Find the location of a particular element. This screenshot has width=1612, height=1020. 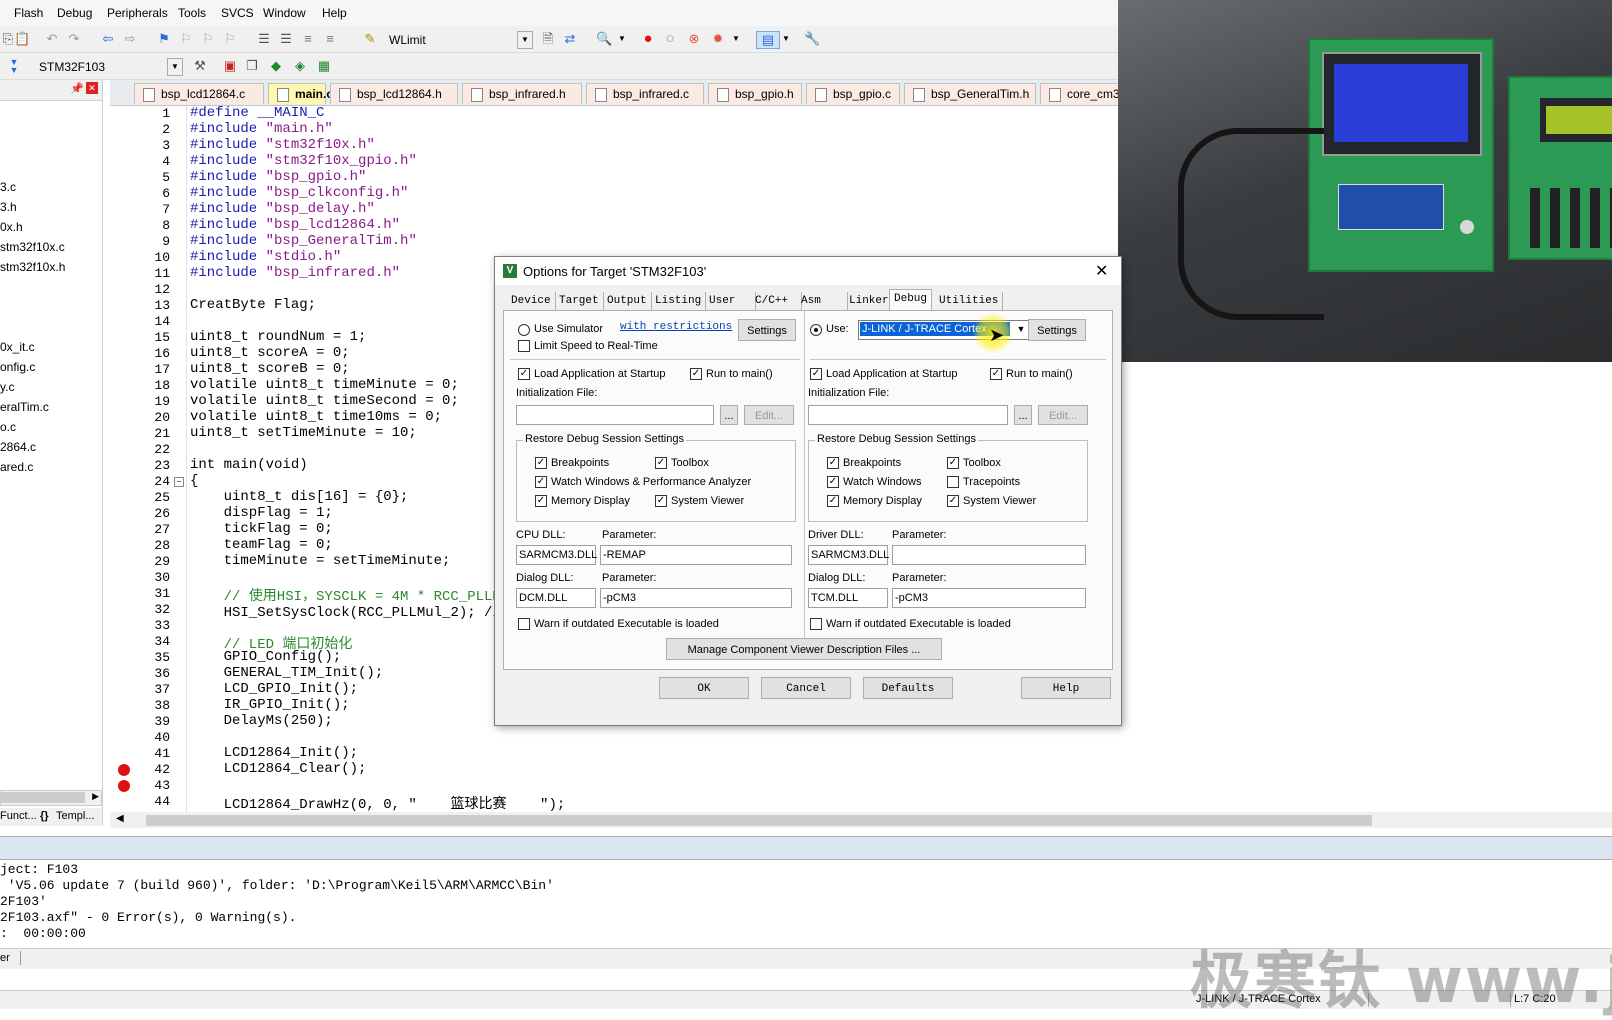

cpu-dll-input: SARMCM3.DLL is located at coordinates (556, 555).